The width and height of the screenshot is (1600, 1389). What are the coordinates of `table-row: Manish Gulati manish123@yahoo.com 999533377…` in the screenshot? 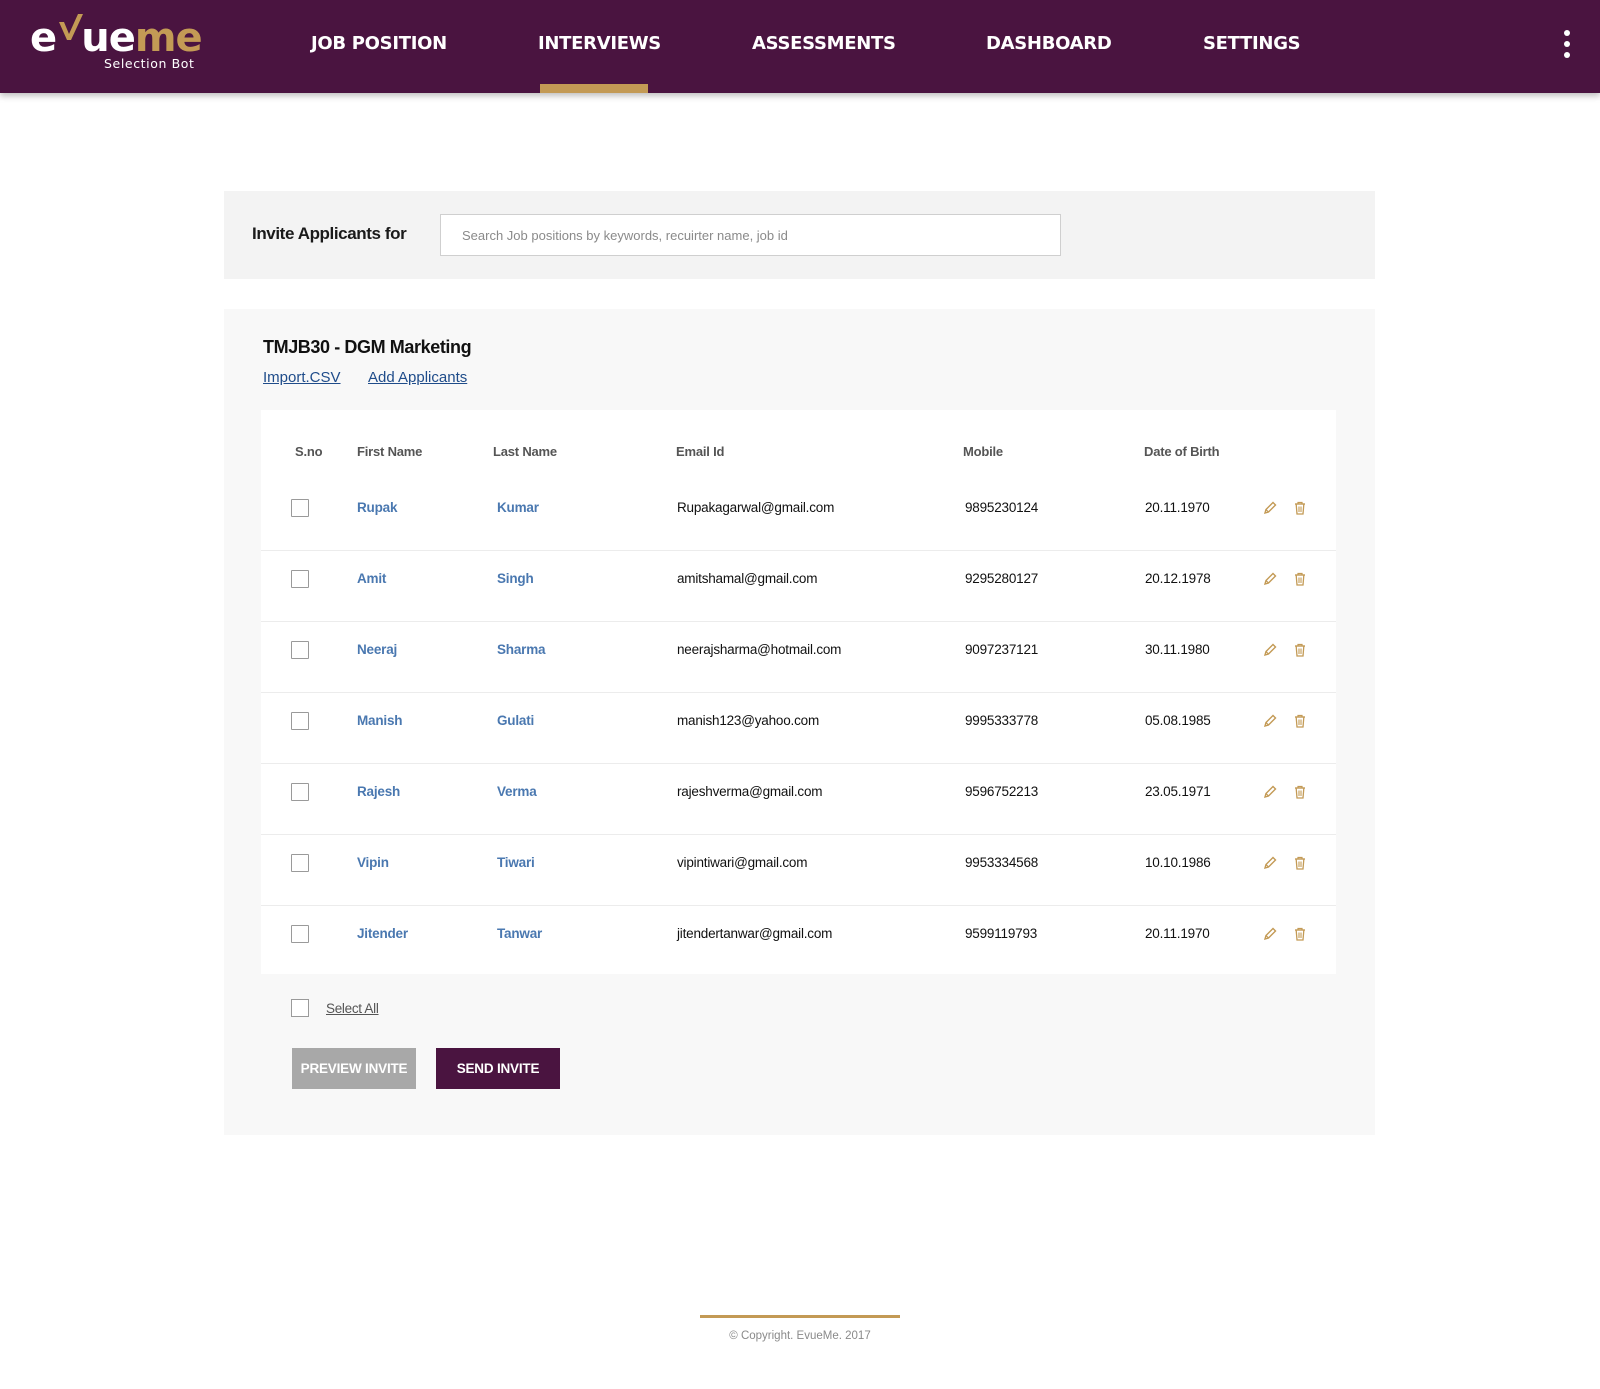 It's located at (798, 728).